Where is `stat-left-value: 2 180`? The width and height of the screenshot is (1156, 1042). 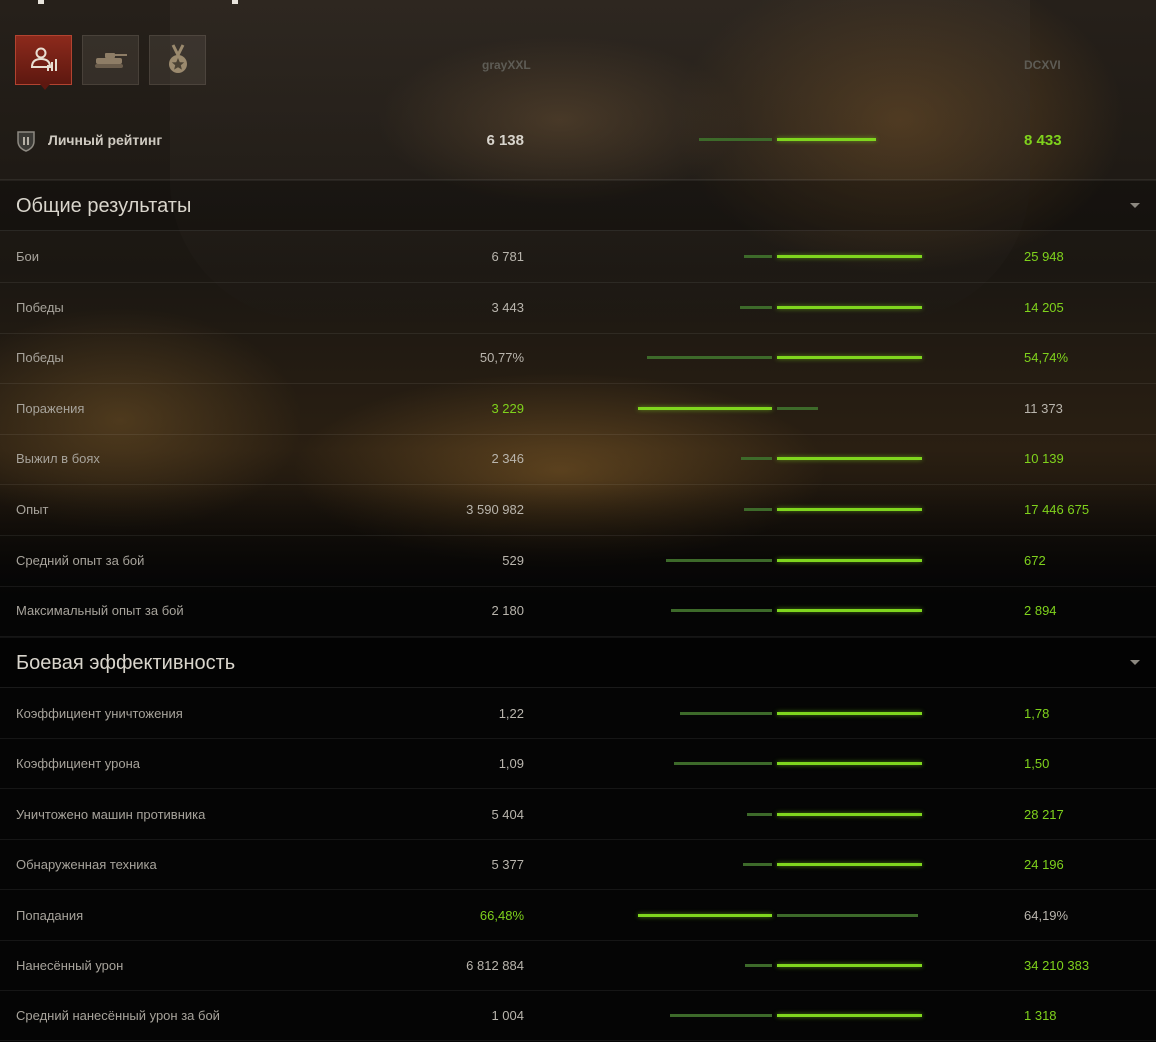
stat-left-value: 2 180 is located at coordinates (507, 610).